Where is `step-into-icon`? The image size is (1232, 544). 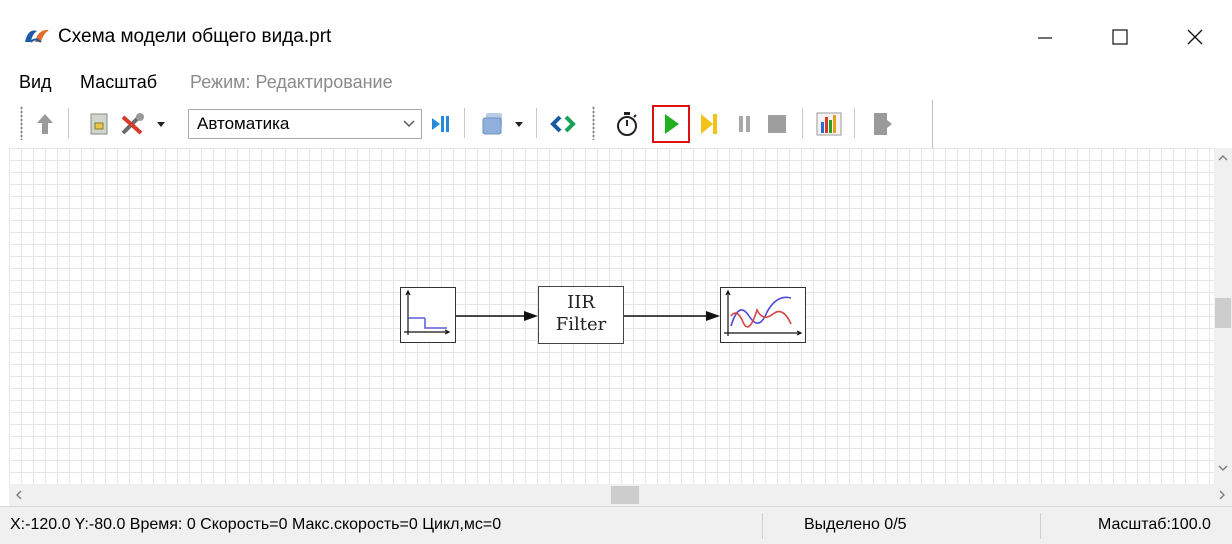 step-into-icon is located at coordinates (440, 124).